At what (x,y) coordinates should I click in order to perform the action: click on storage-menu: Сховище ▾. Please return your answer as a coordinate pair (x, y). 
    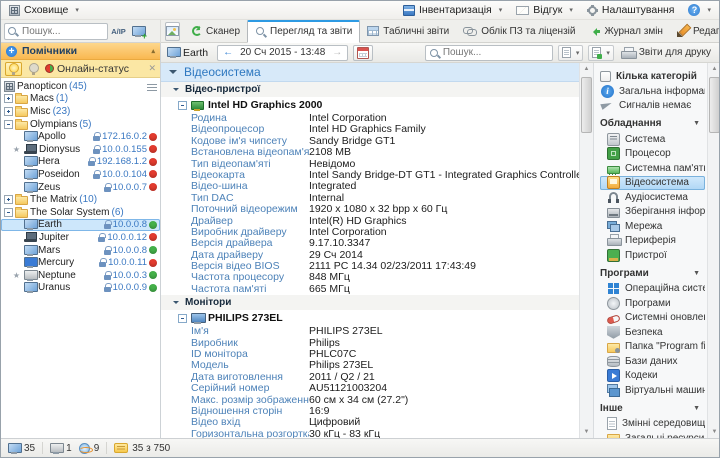
    Looking at the image, I should click on (44, 10).